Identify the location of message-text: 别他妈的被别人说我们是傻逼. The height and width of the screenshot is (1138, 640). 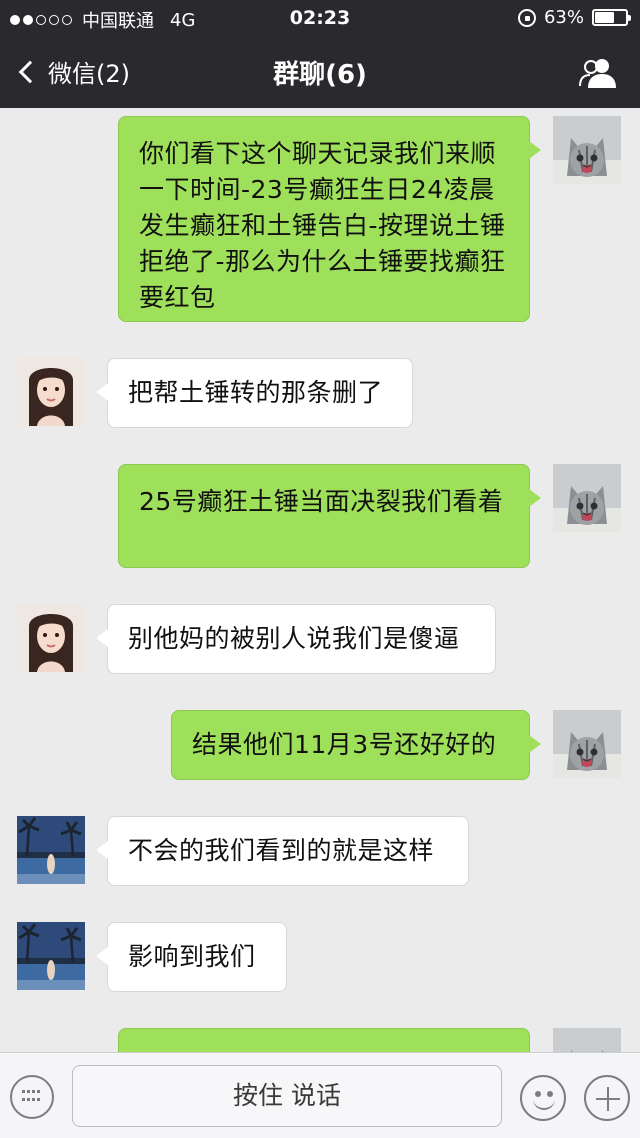
(294, 638).